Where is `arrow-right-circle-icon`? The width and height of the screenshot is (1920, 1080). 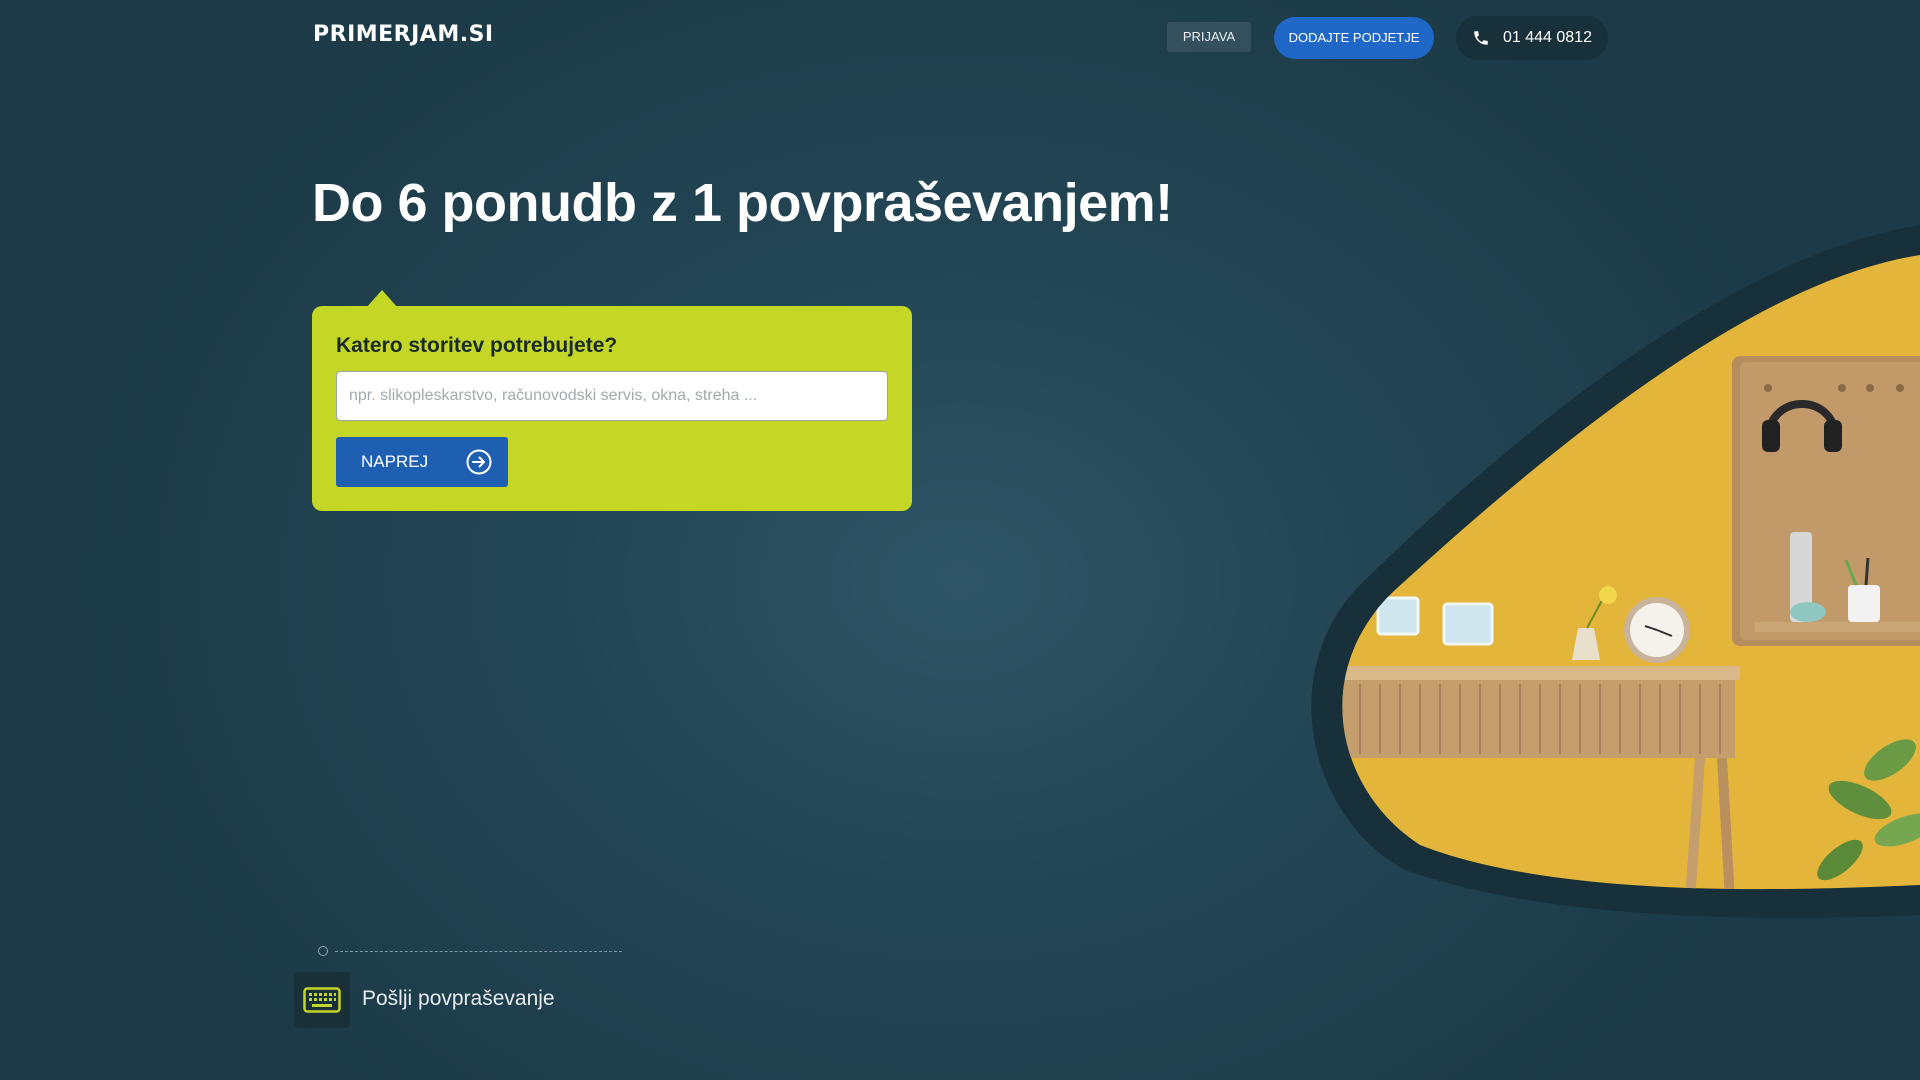
arrow-right-circle-icon is located at coordinates (479, 462).